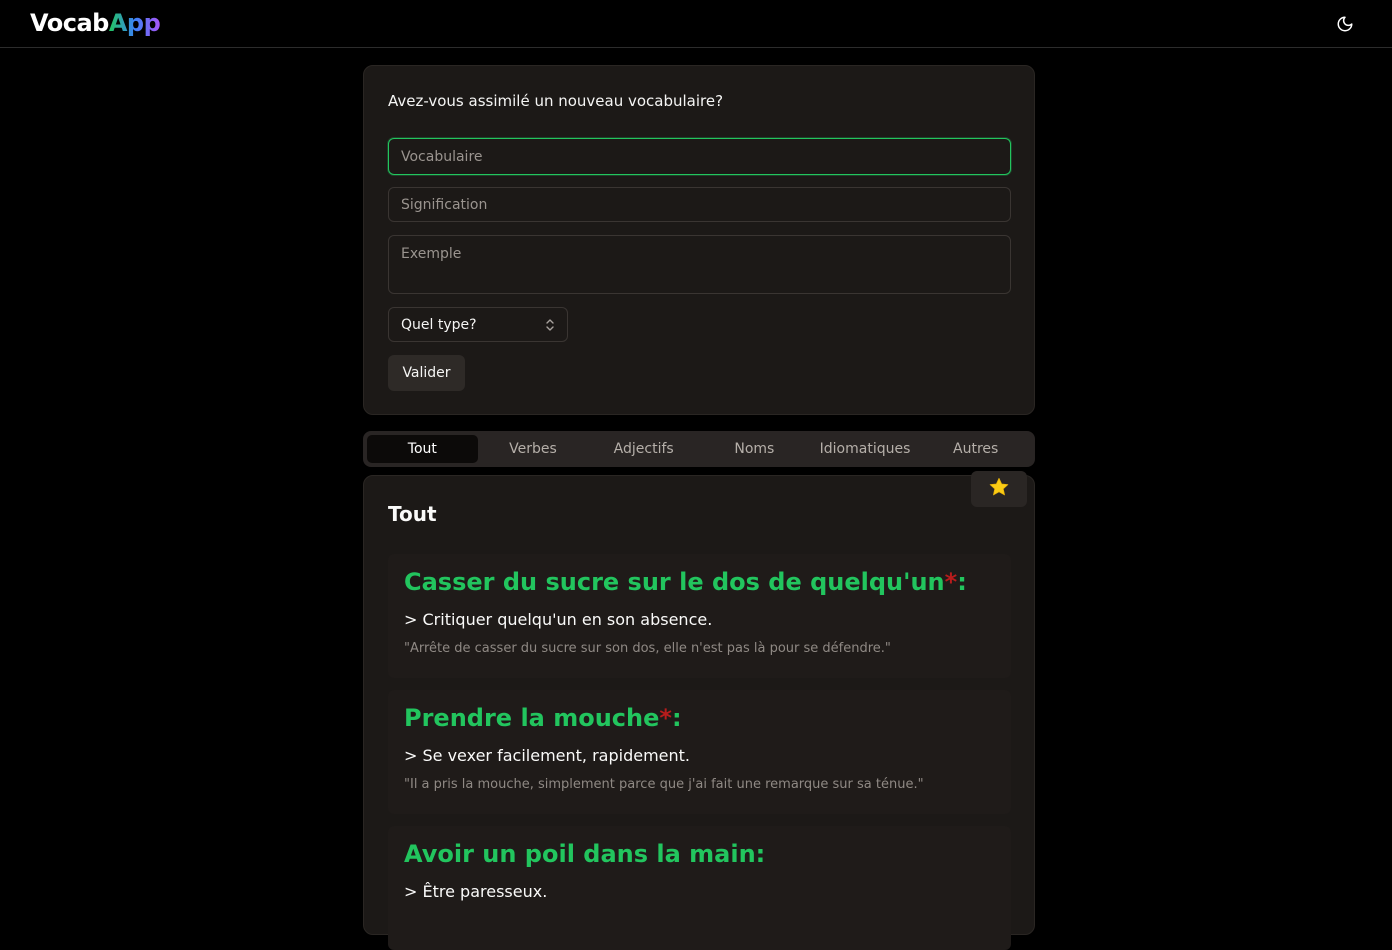 The image size is (1392, 950). I want to click on entry-word: Avoir un poil dans la main:, so click(584, 854).